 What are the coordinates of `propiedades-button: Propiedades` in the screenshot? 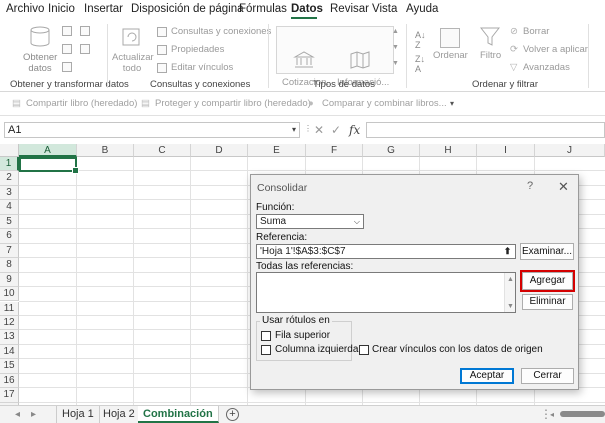 It's located at (197, 49).